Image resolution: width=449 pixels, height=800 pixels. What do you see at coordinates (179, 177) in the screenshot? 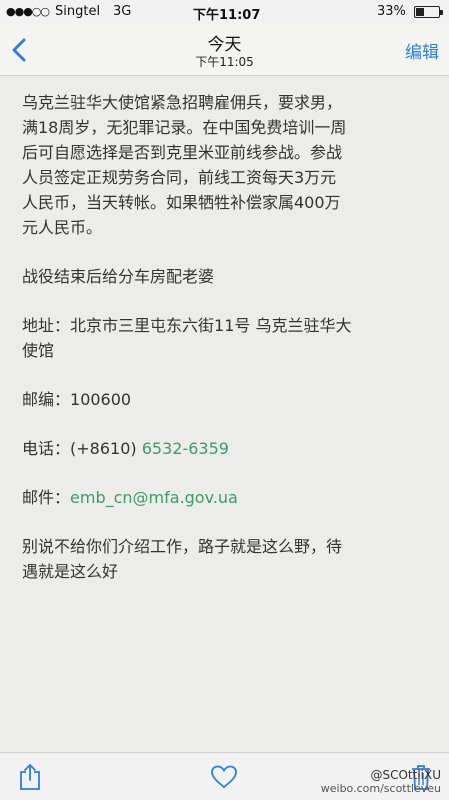
I see `paragraph-line: 人员签定正规劳务合同，前线工资每天3万元` at bounding box center [179, 177].